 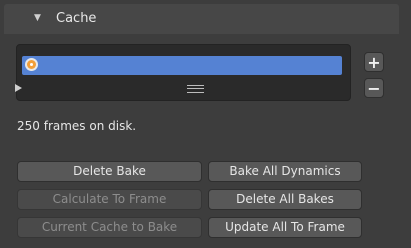 I want to click on update-all-to-frame-button: Update All To Frame, so click(x=285, y=227).